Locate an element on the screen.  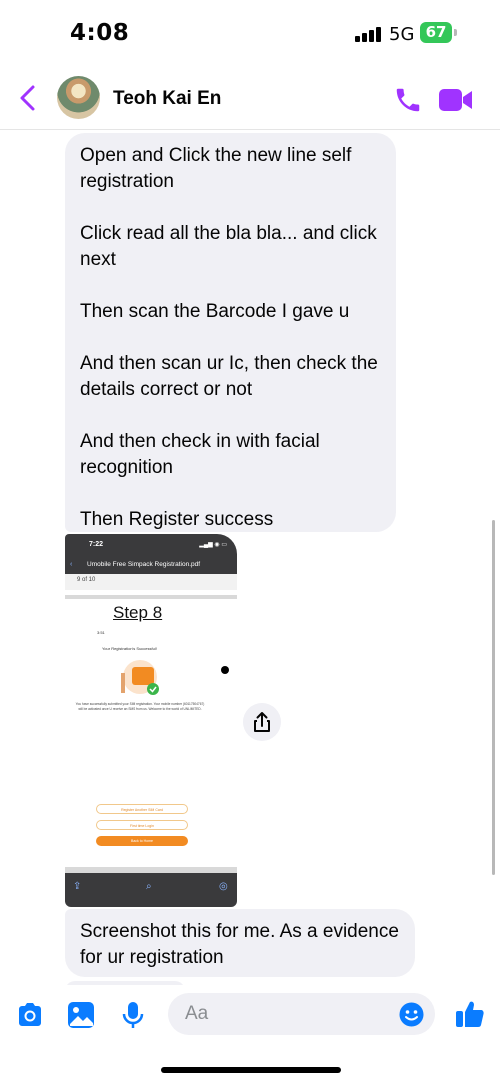
screenshot-toolbar: ⇪ ⌕ ◎ is located at coordinates (151, 890).